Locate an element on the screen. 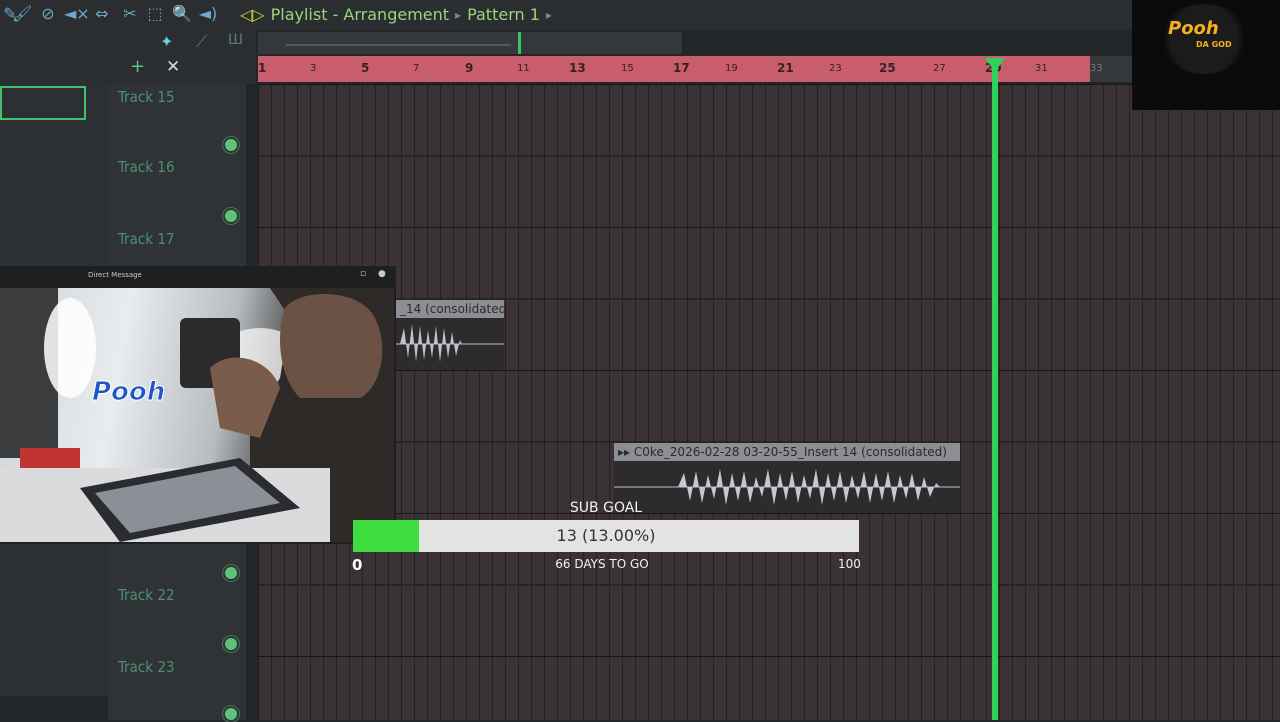 The width and height of the screenshot is (1280, 722). window-title: Playlist - Arrangement is located at coordinates (360, 14).